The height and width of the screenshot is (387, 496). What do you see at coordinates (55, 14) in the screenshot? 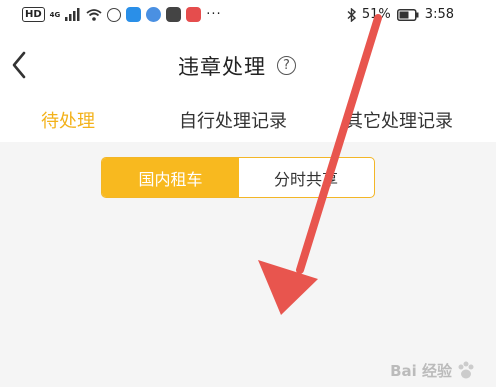
I see `network-type: 4G` at bounding box center [55, 14].